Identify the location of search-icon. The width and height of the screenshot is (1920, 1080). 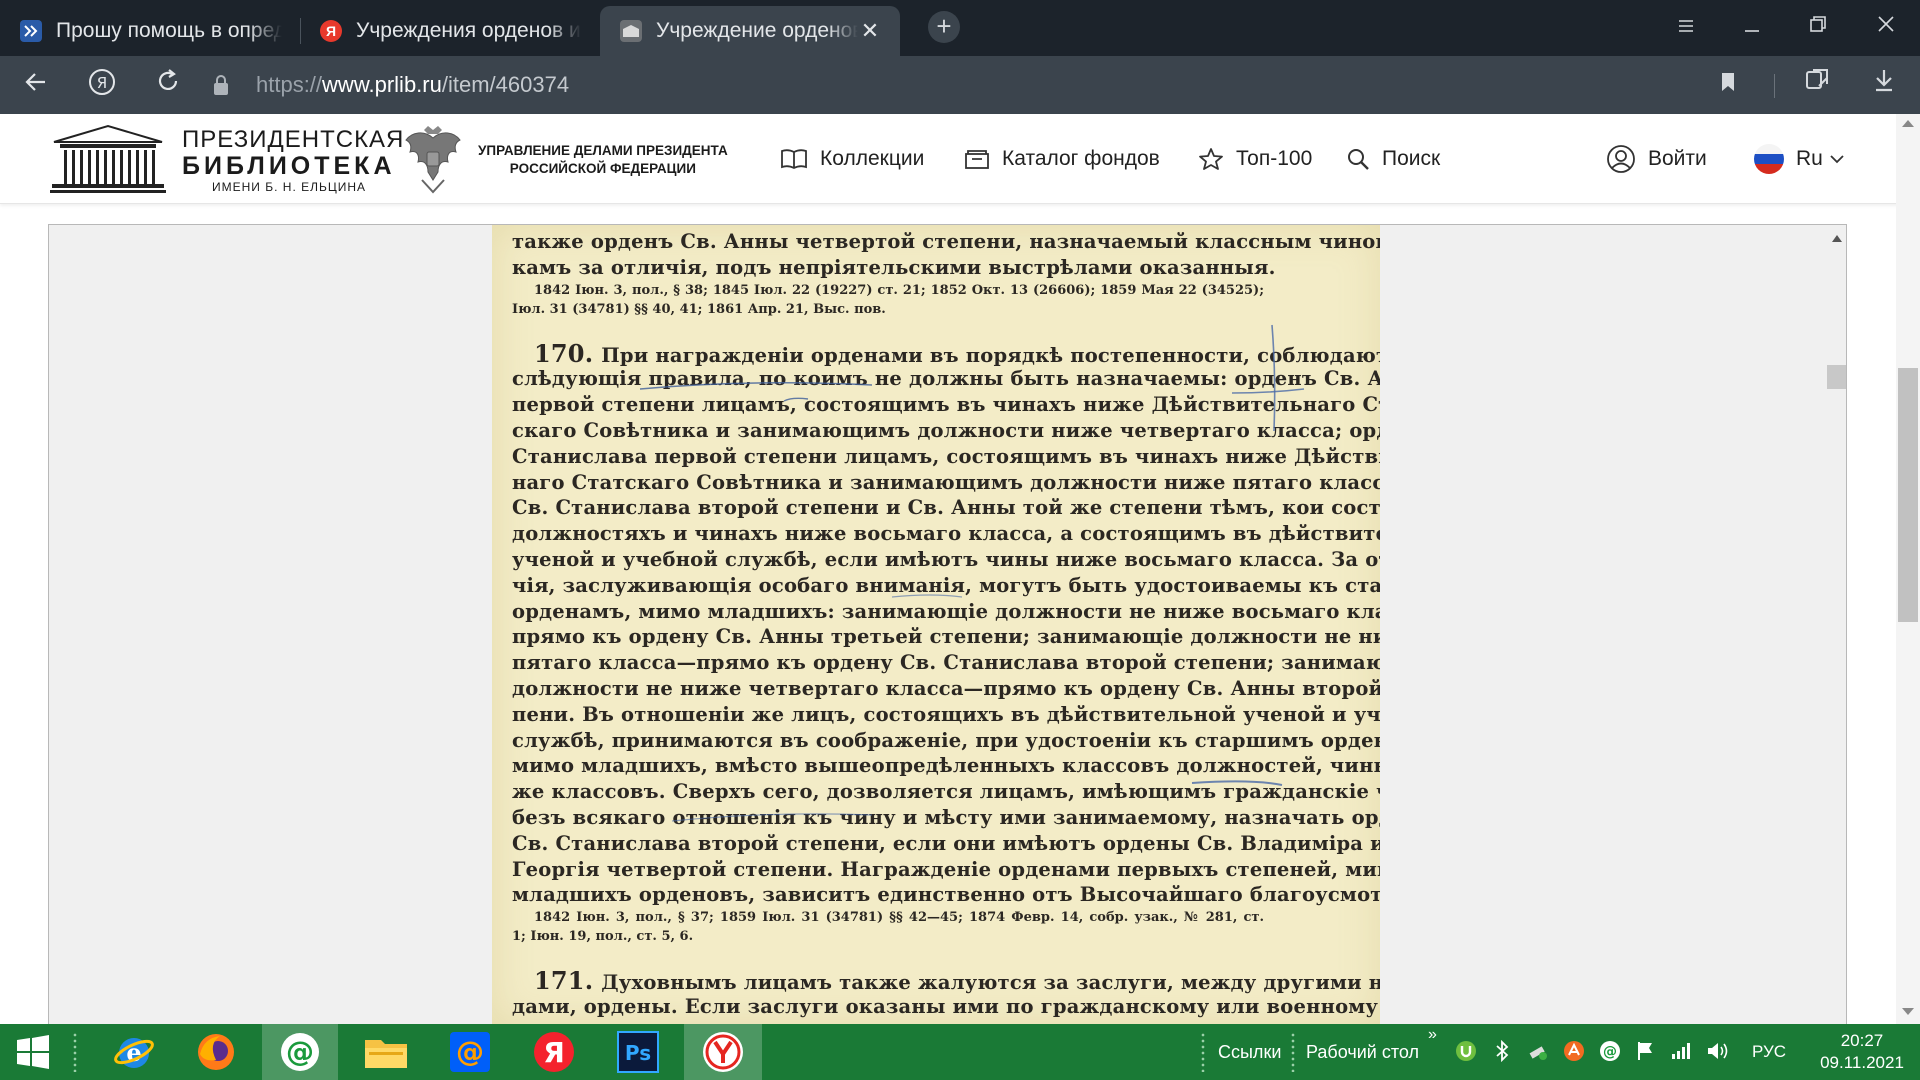
(1358, 159).